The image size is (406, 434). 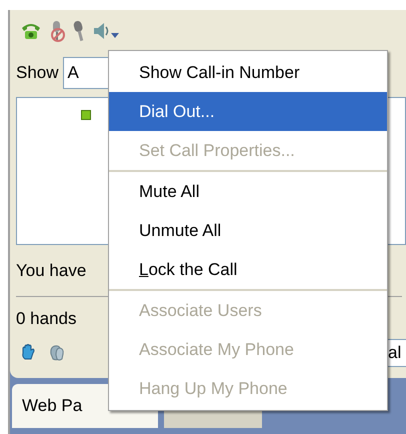 I want to click on menu-item: Unmute All, so click(x=248, y=230).